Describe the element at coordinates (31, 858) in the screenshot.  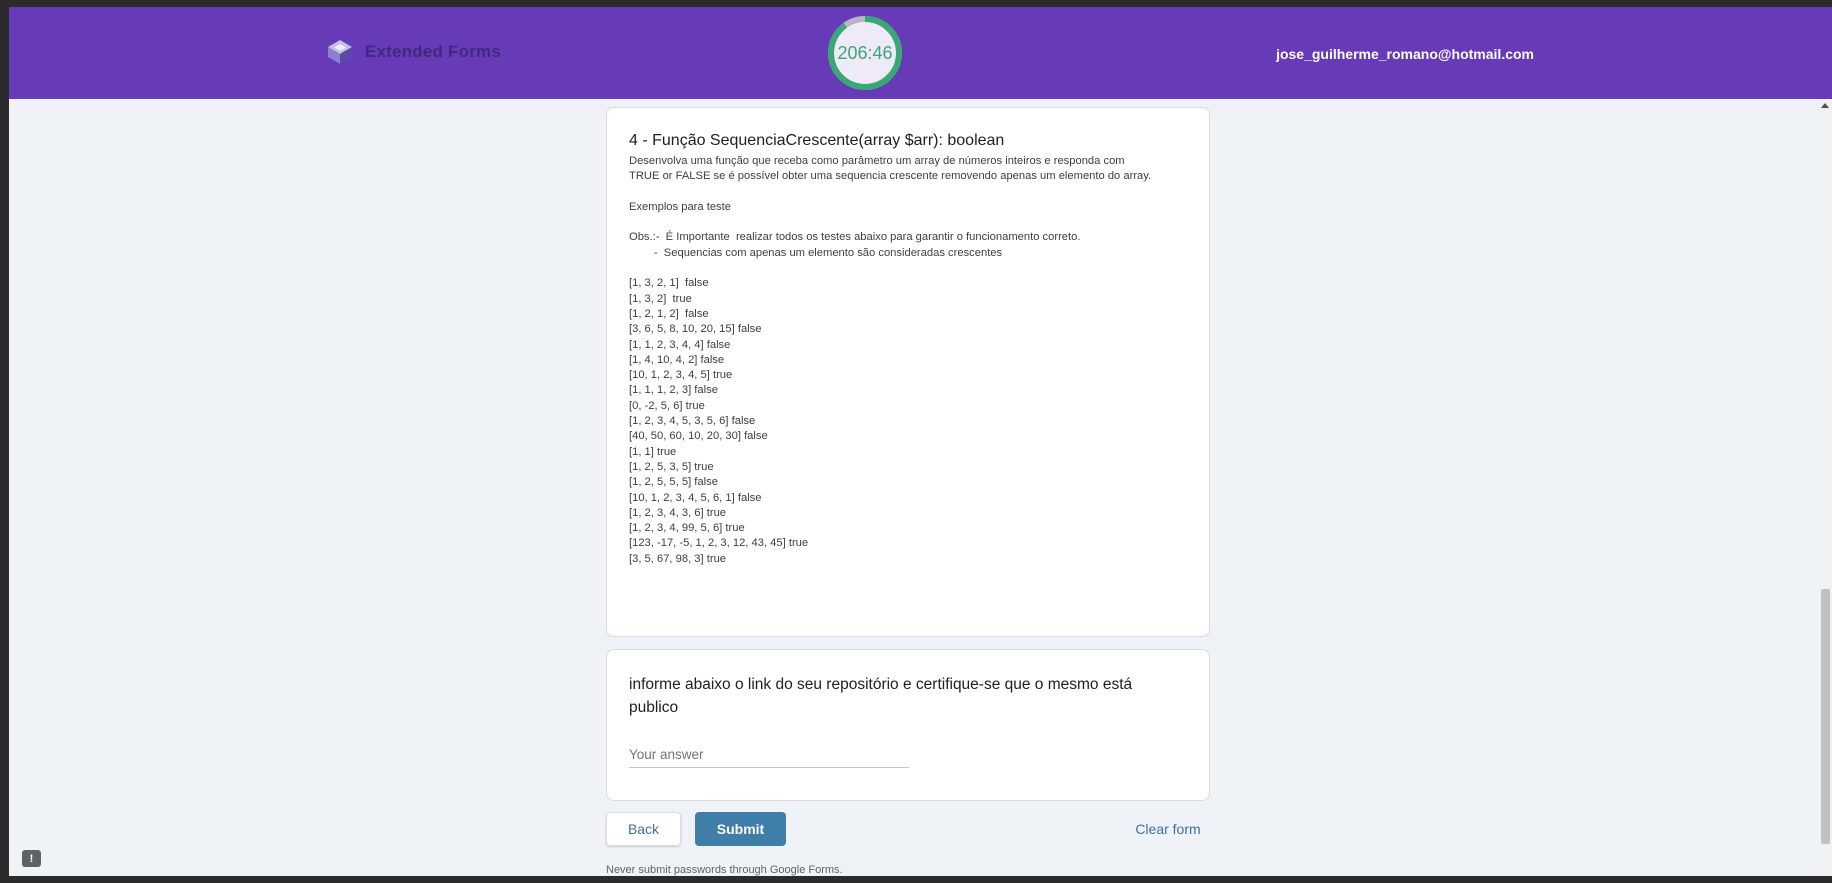
I see `report-feedback-icon: !` at that location.